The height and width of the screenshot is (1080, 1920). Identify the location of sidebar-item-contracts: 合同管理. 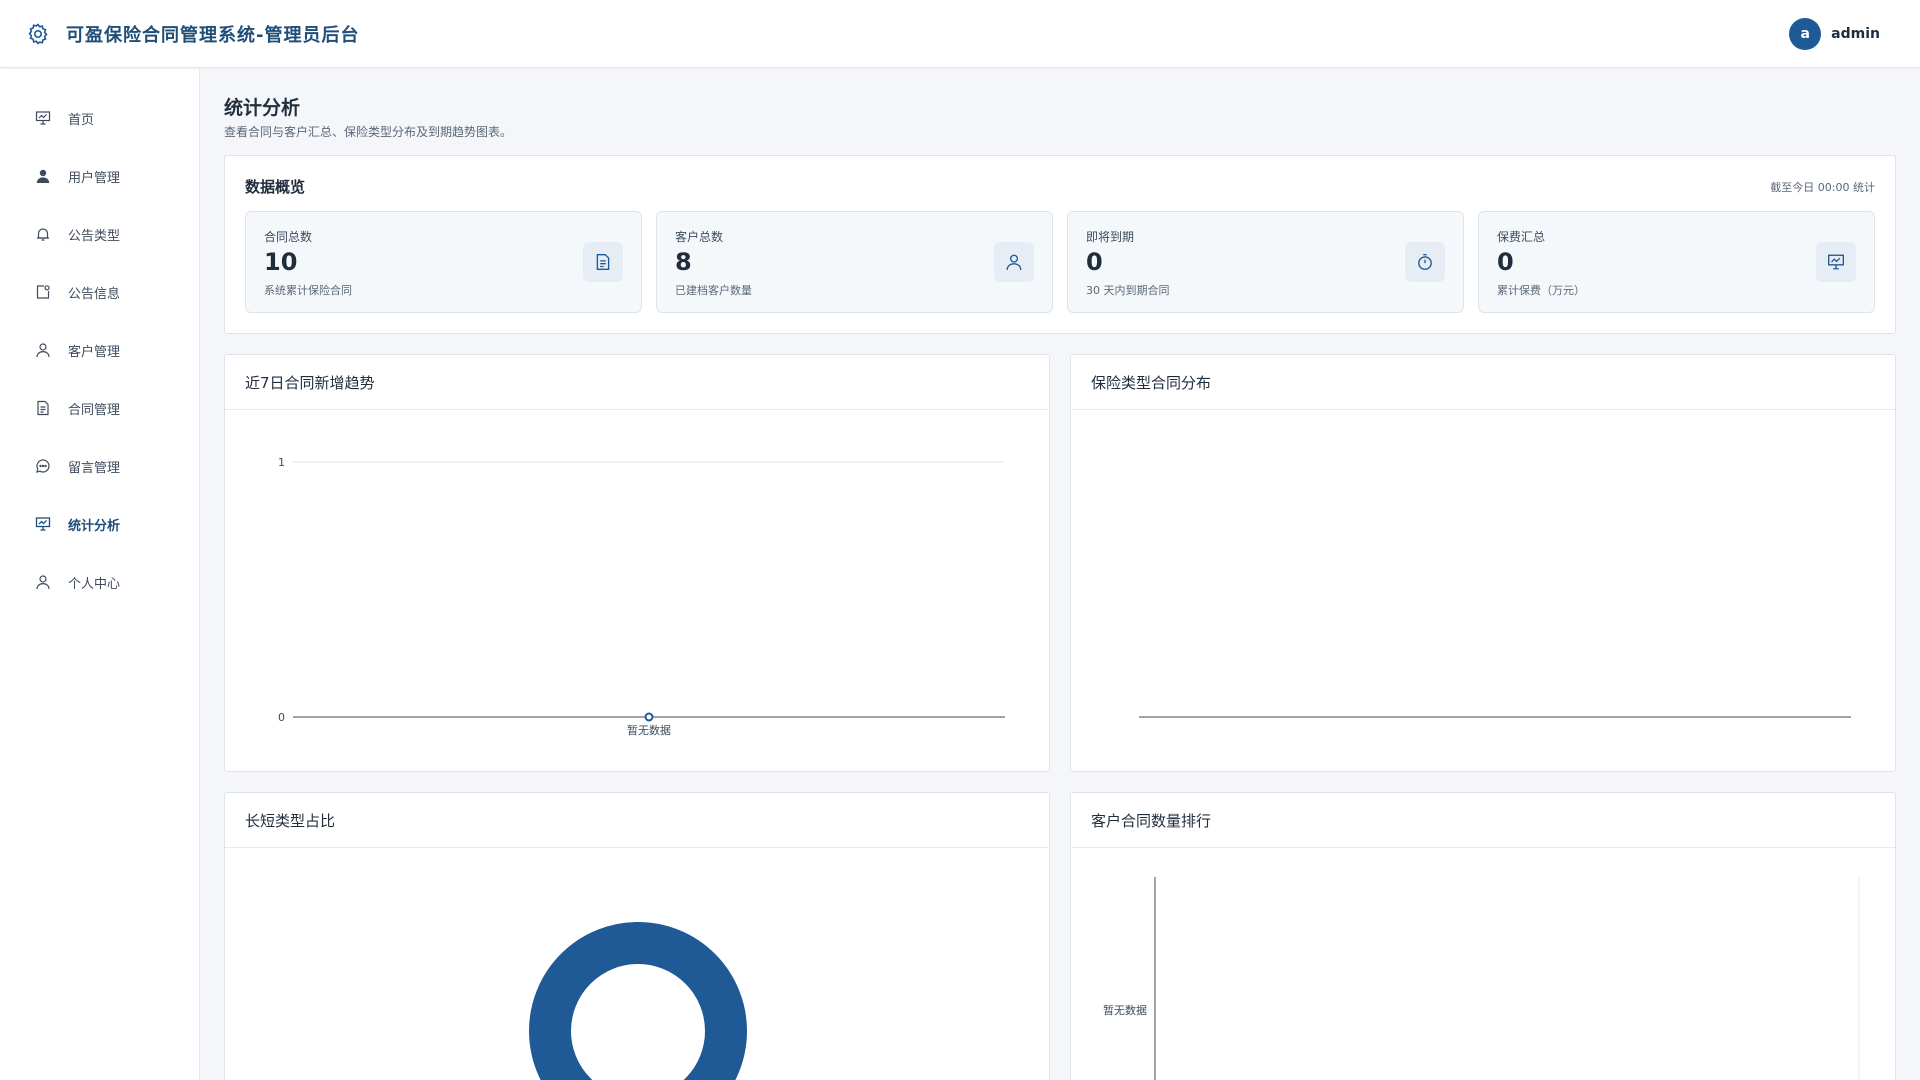
(99, 408).